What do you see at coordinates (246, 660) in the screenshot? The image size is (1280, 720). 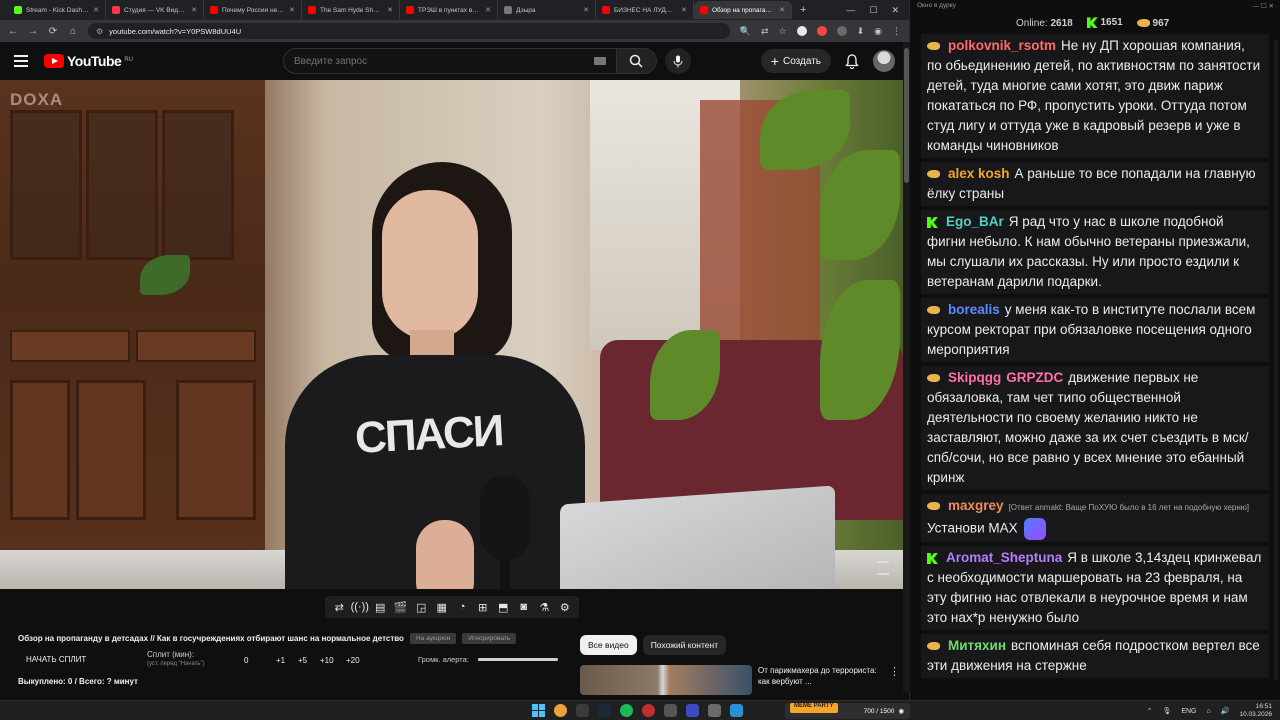 I see `split-value-0: 0` at bounding box center [246, 660].